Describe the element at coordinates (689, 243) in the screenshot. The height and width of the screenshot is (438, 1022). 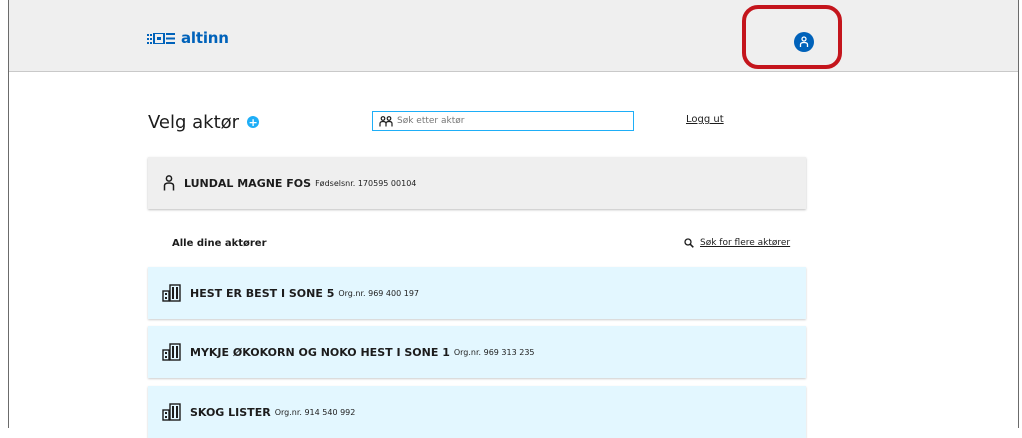
I see `search-icon` at that location.